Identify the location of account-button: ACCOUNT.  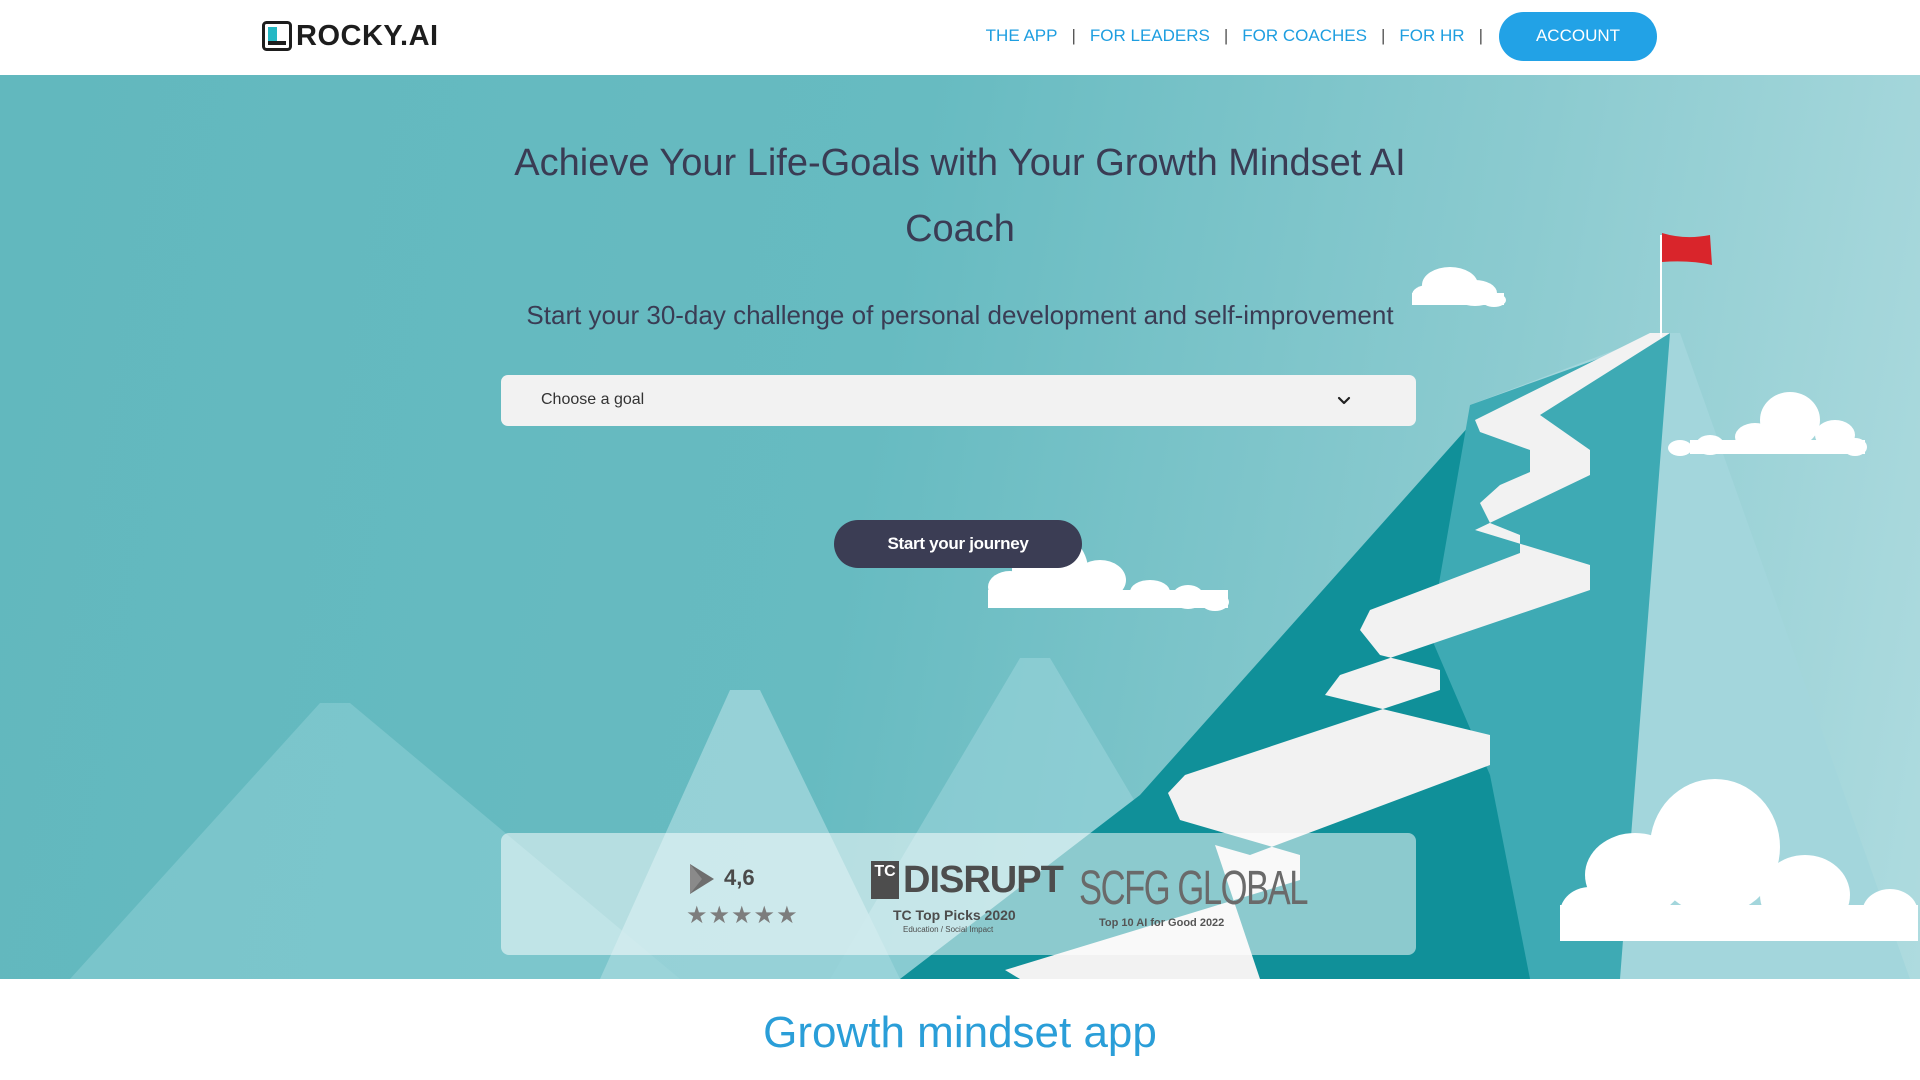
(1578, 36).